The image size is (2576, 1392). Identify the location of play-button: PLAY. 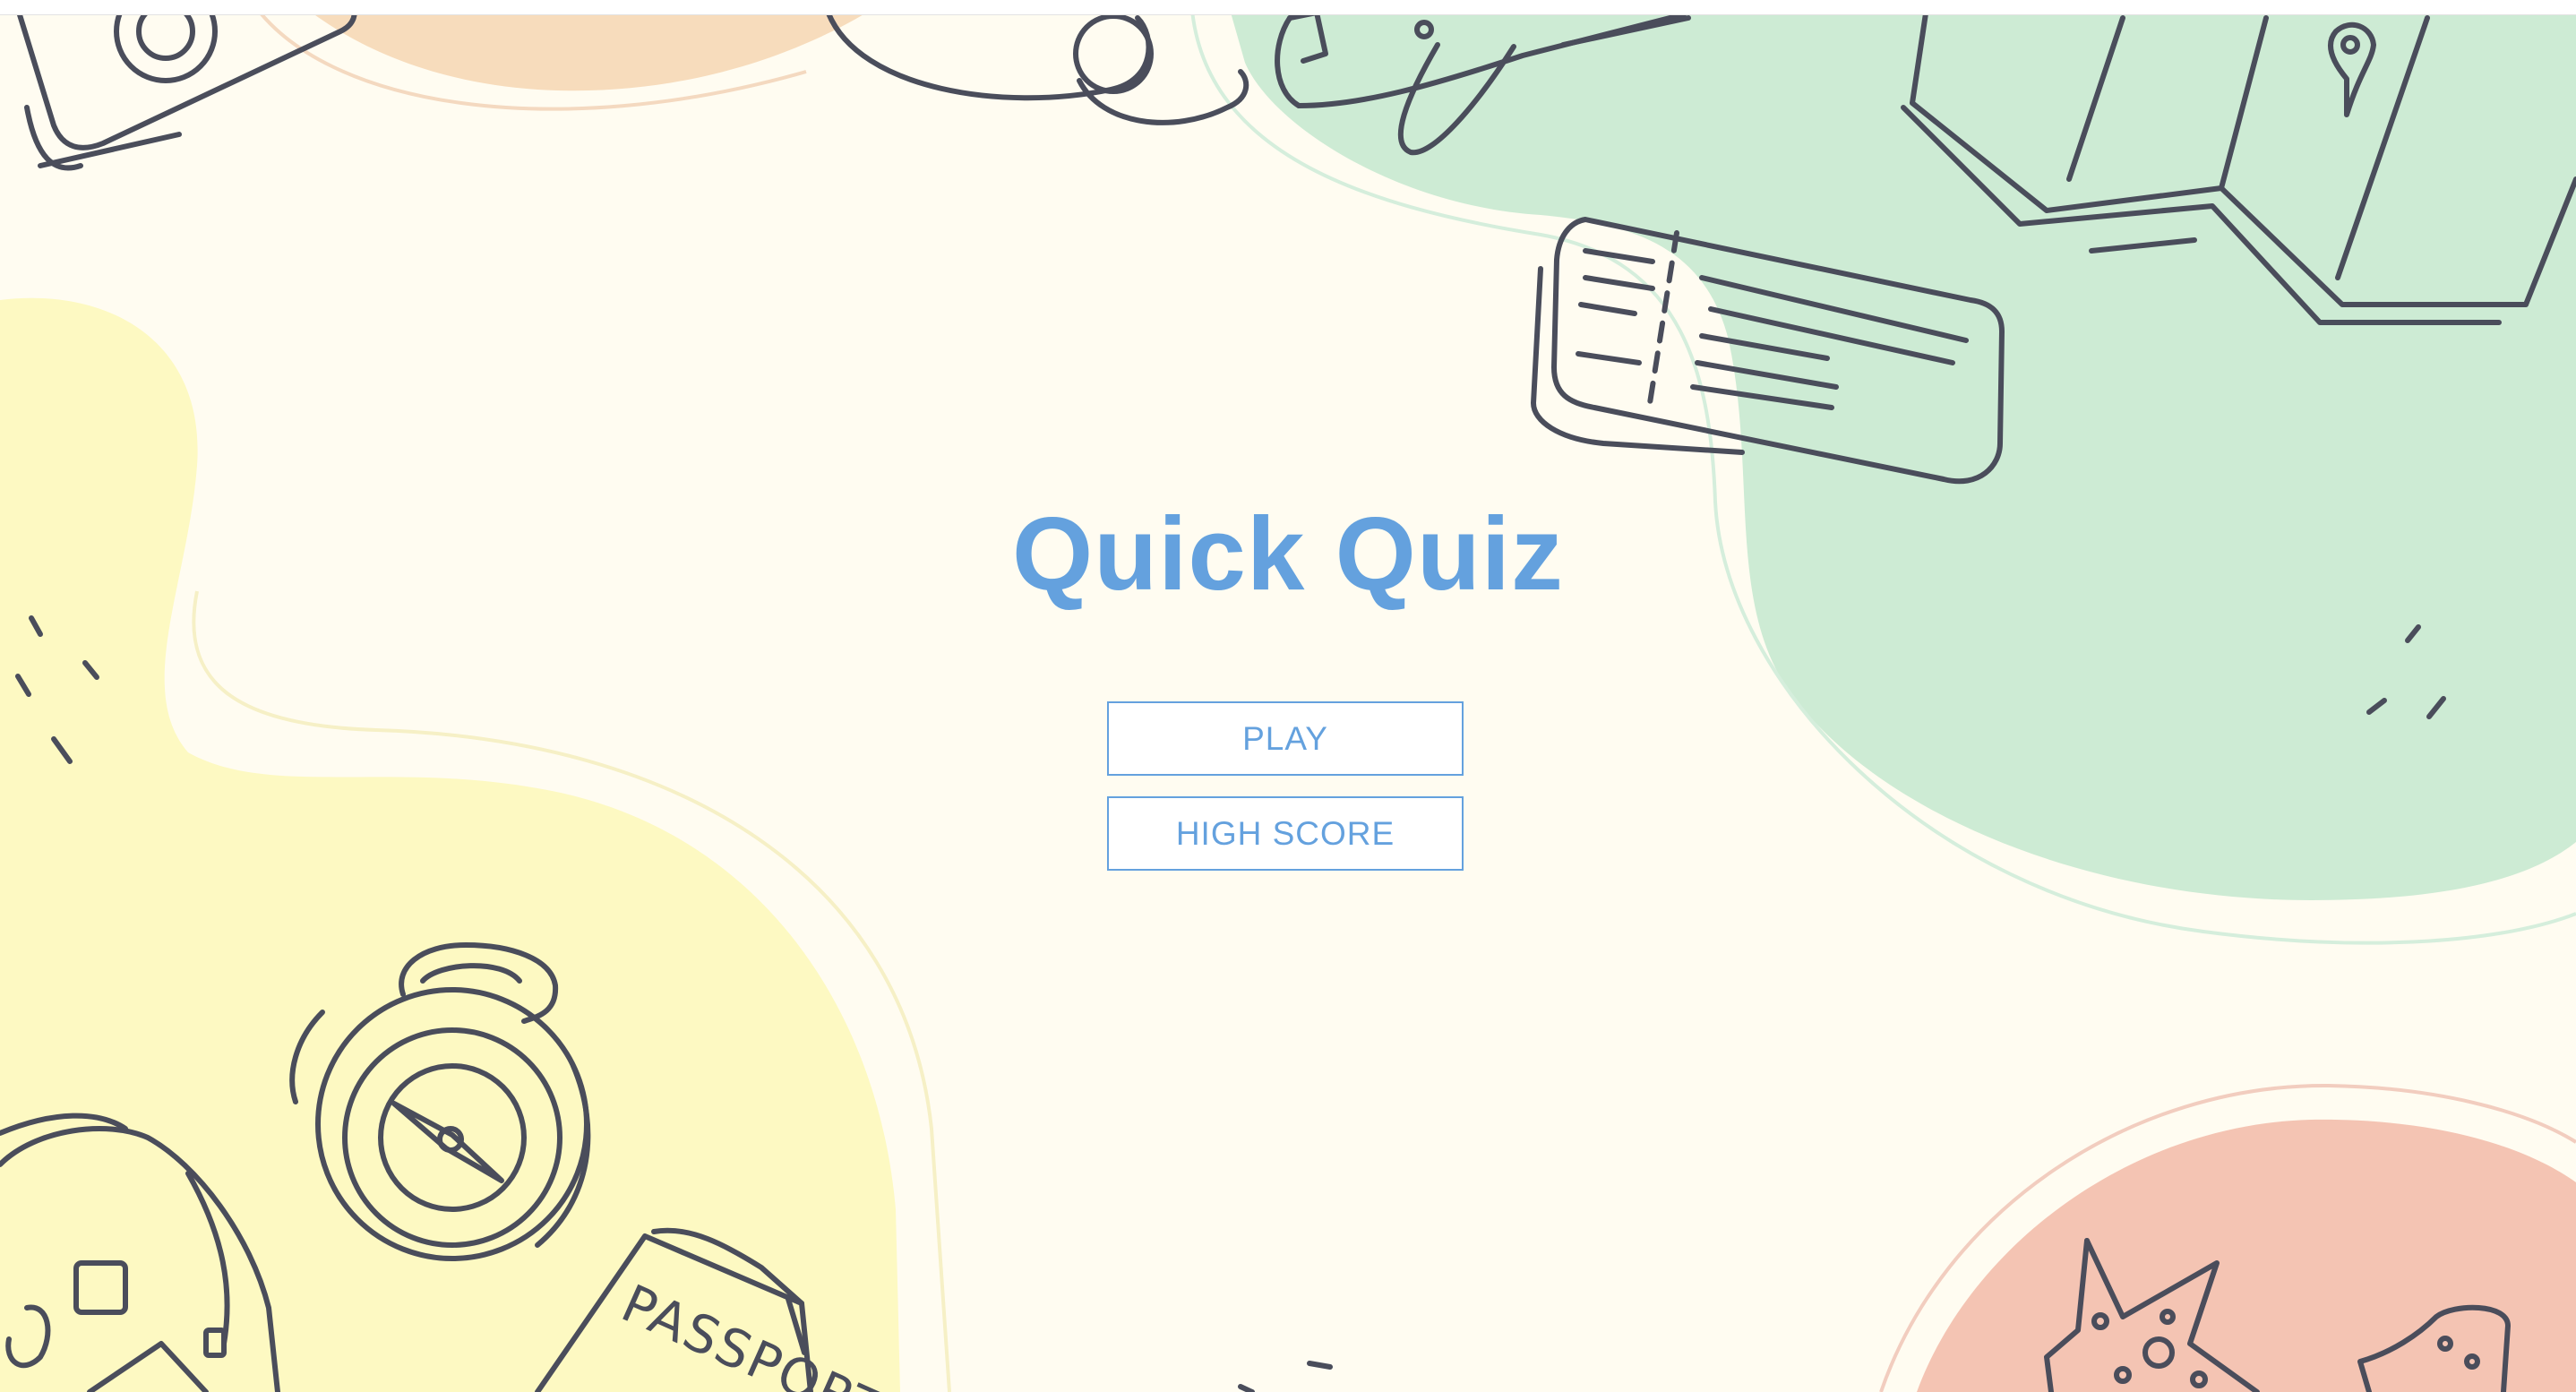
(1285, 738).